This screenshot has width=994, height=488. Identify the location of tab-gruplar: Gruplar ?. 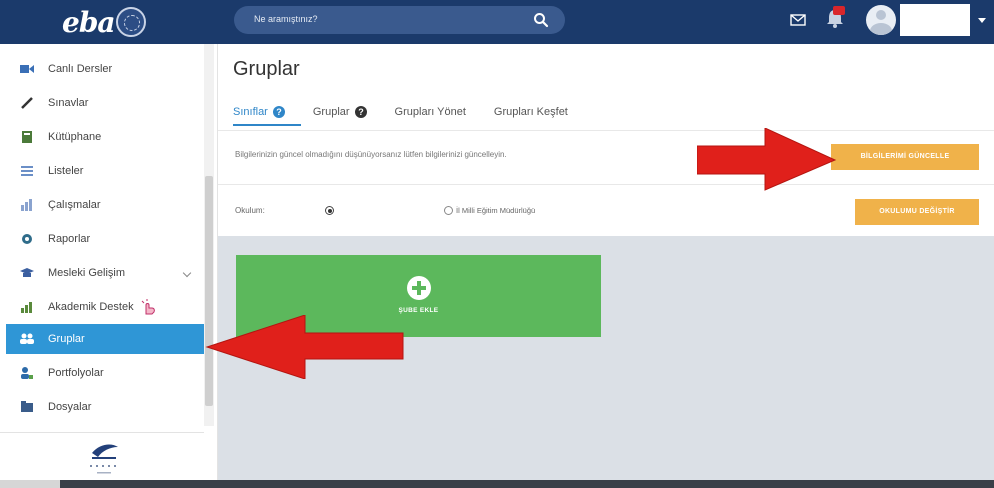
(340, 112).